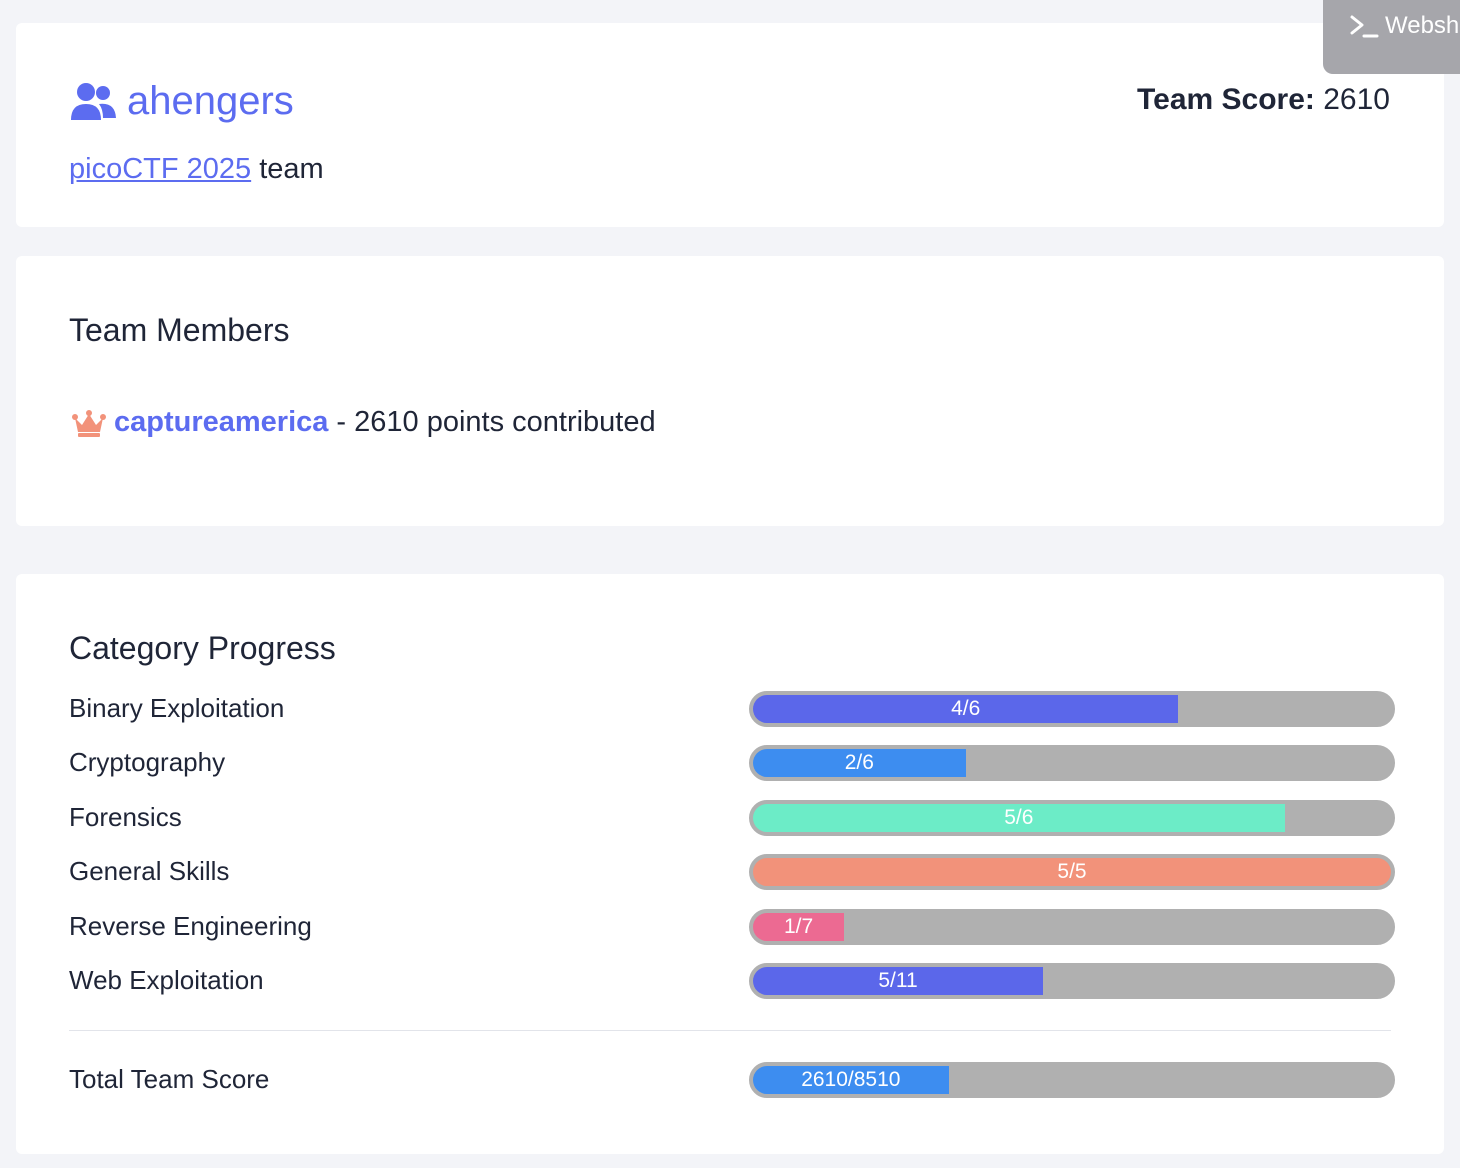  Describe the element at coordinates (966, 709) in the screenshot. I see `progress-fill: 4/6` at that location.